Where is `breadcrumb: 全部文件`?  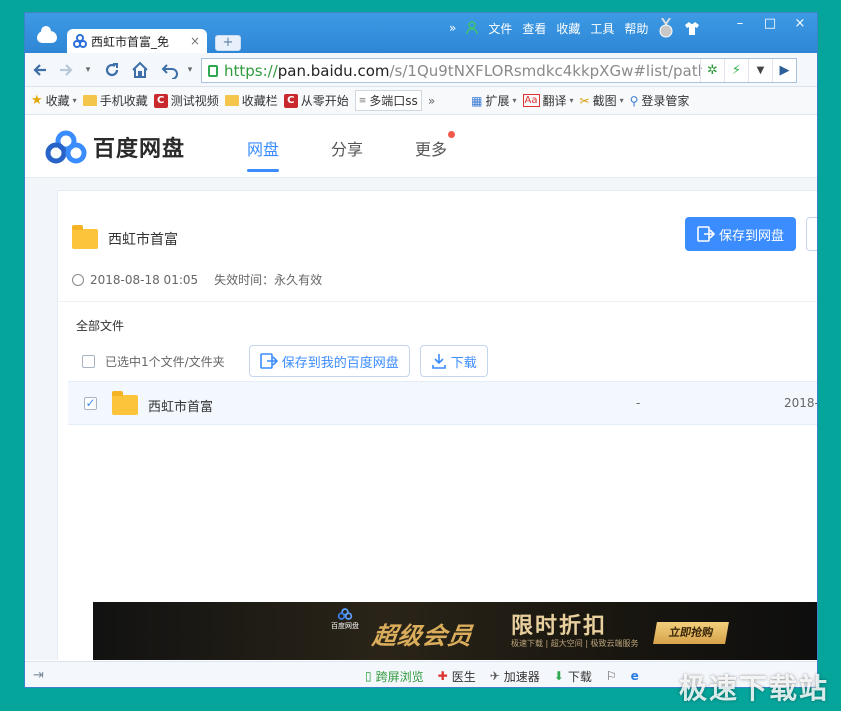
breadcrumb: 全部文件 is located at coordinates (100, 325).